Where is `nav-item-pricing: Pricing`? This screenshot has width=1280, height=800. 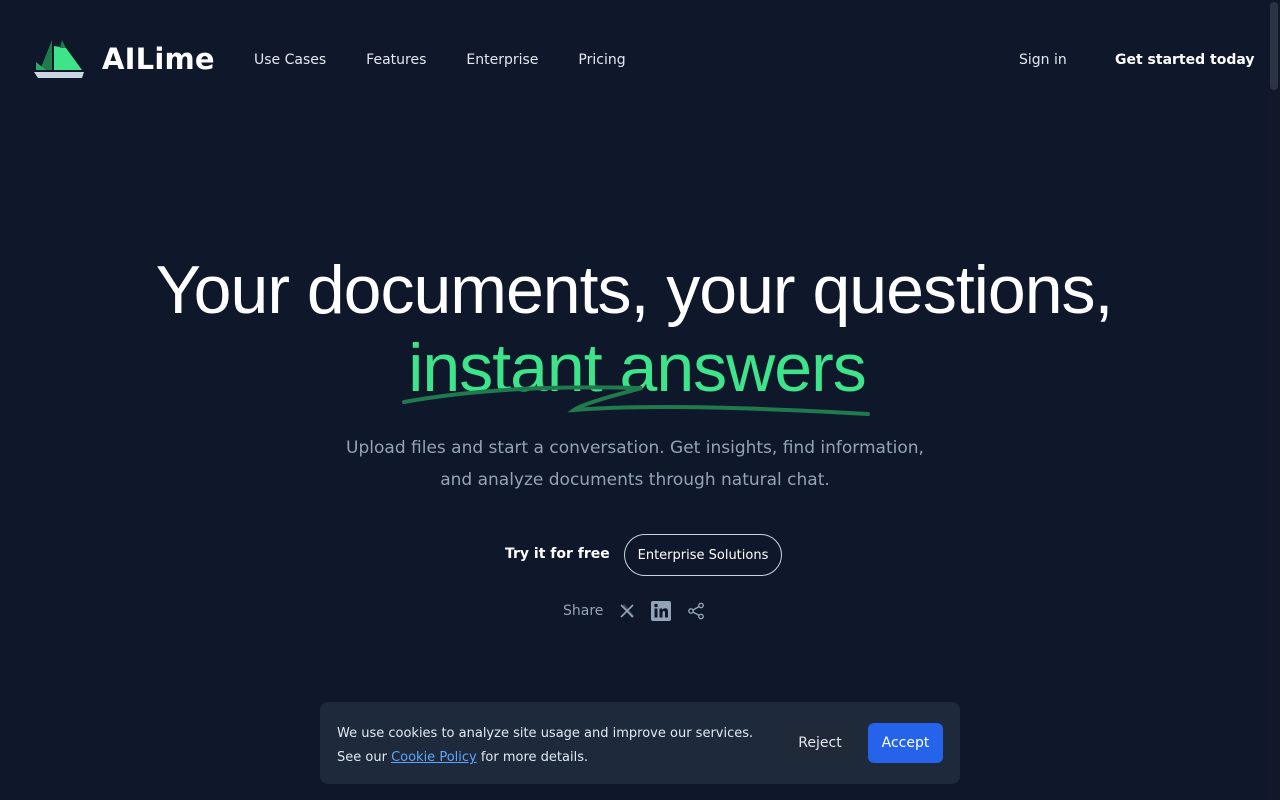
nav-item-pricing: Pricing is located at coordinates (601, 60).